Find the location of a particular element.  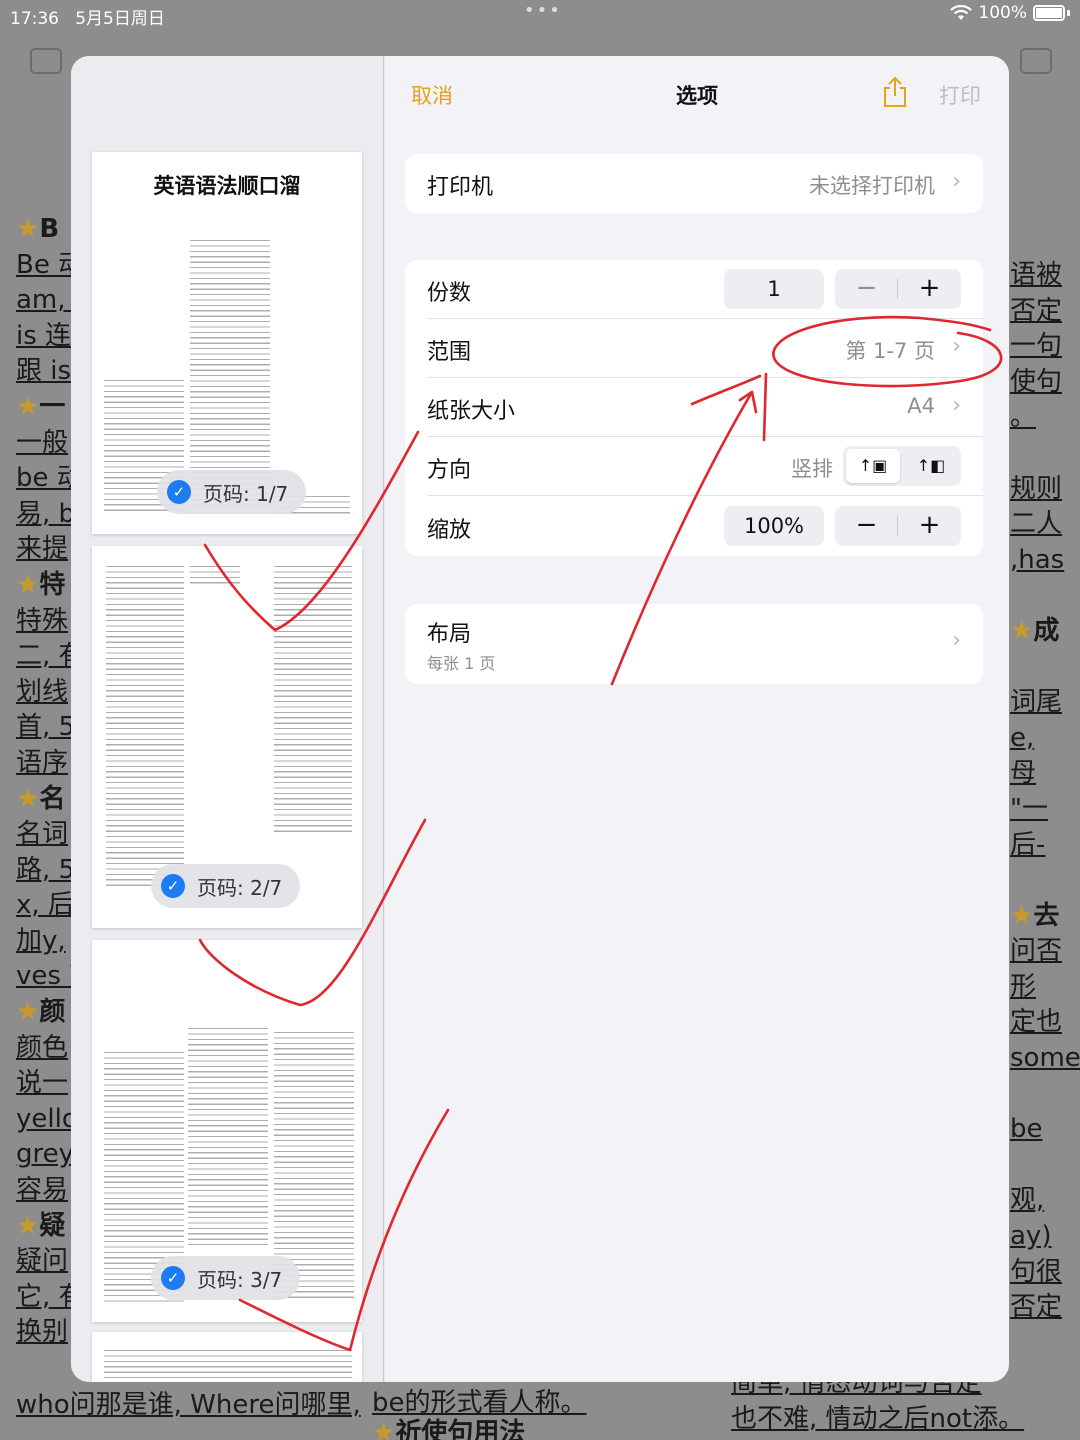

share-icon is located at coordinates (895, 92).